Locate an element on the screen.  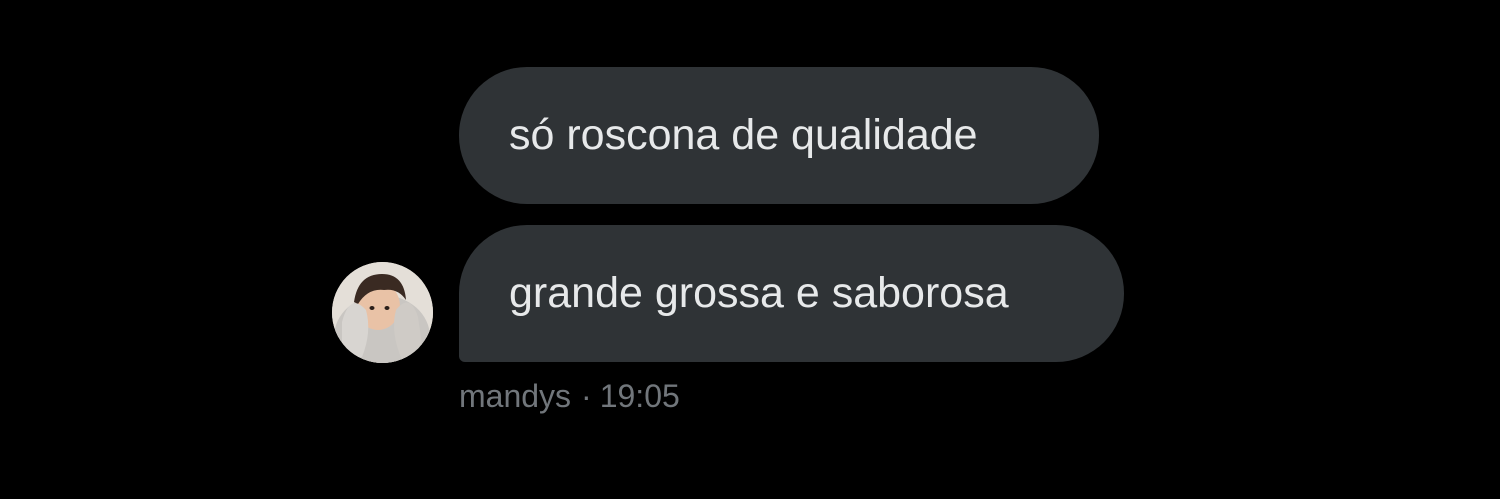
avatar-image is located at coordinates (382, 312).